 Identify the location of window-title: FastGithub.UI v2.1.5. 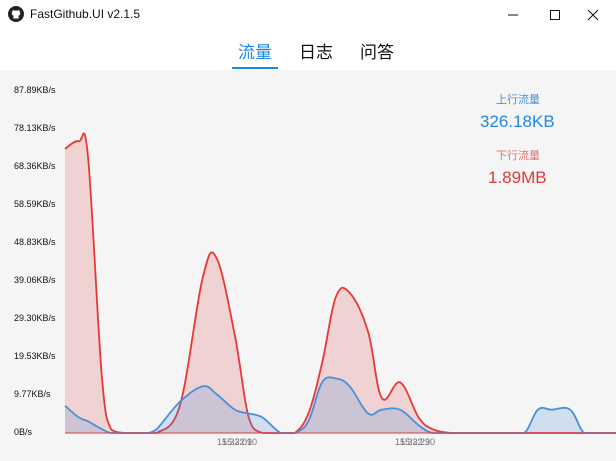
(85, 14).